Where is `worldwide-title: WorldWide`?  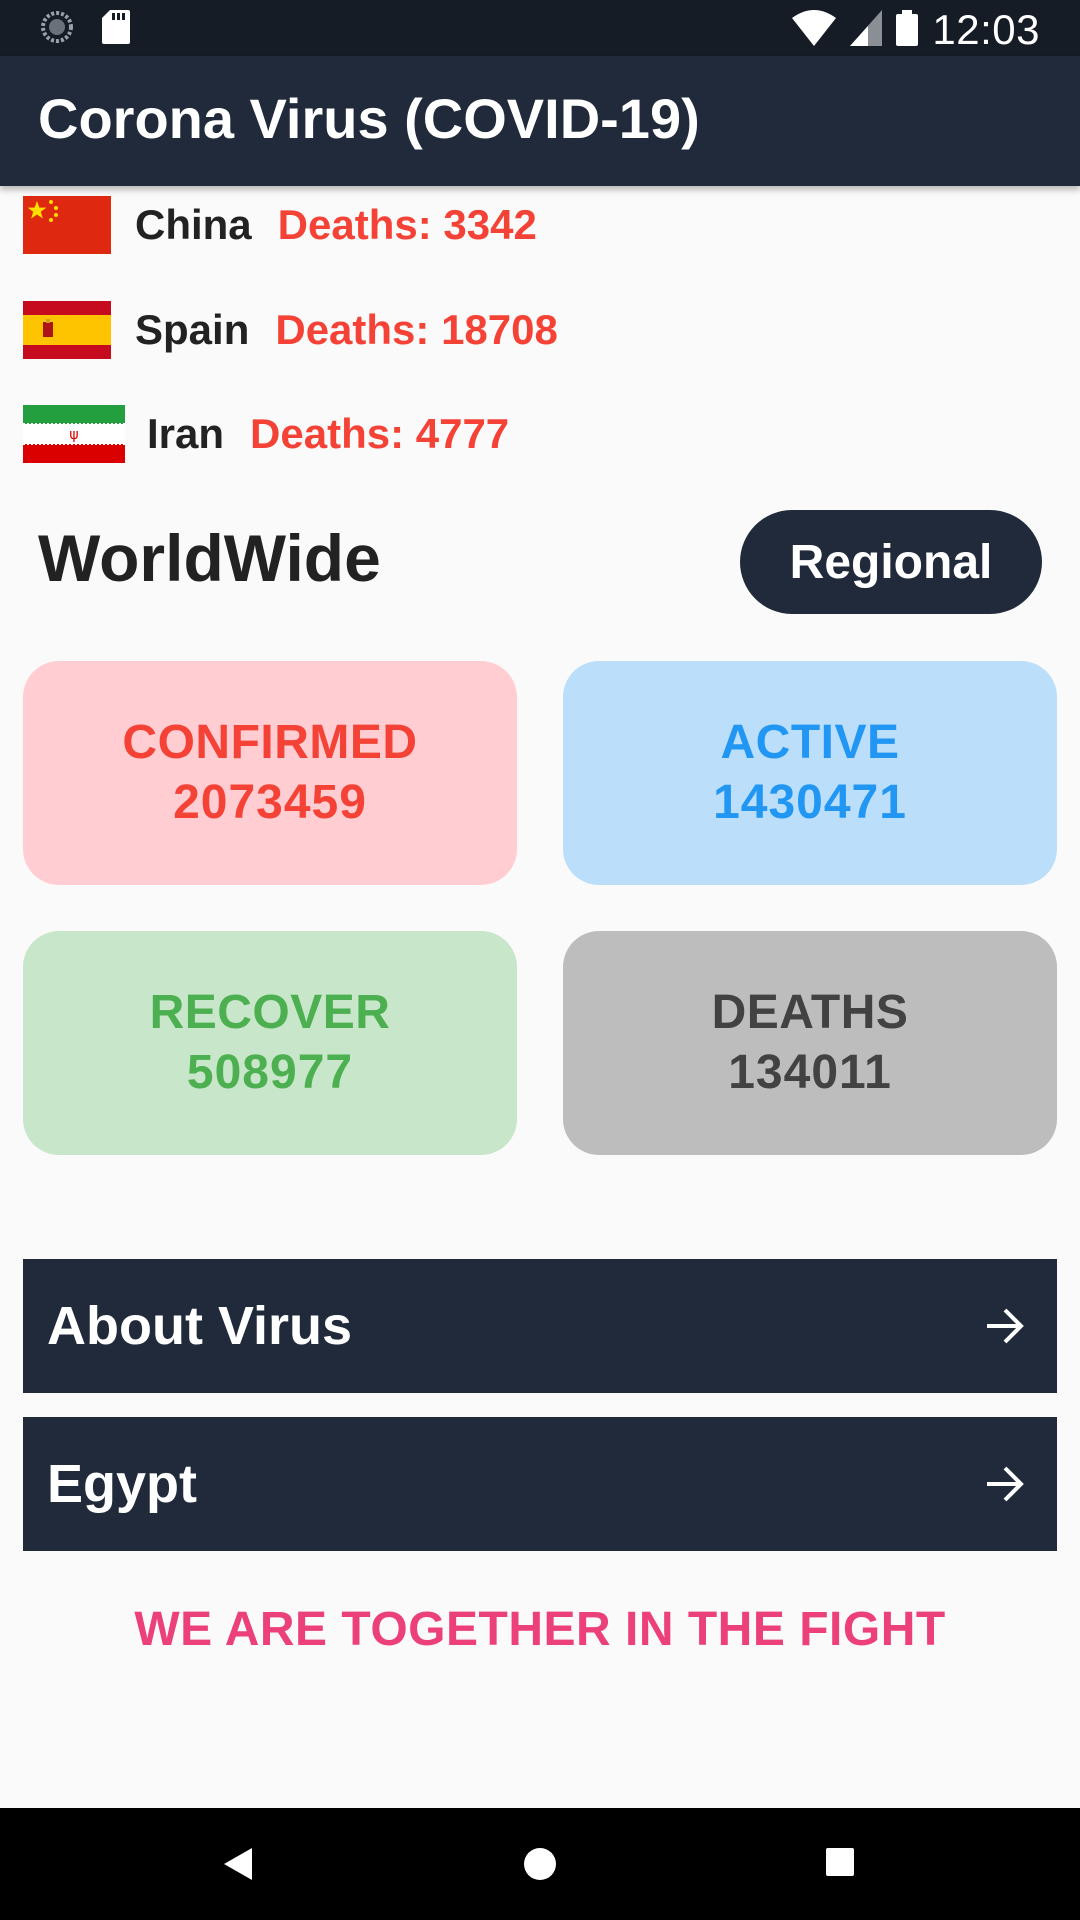
worldwide-title: WorldWide is located at coordinates (209, 558).